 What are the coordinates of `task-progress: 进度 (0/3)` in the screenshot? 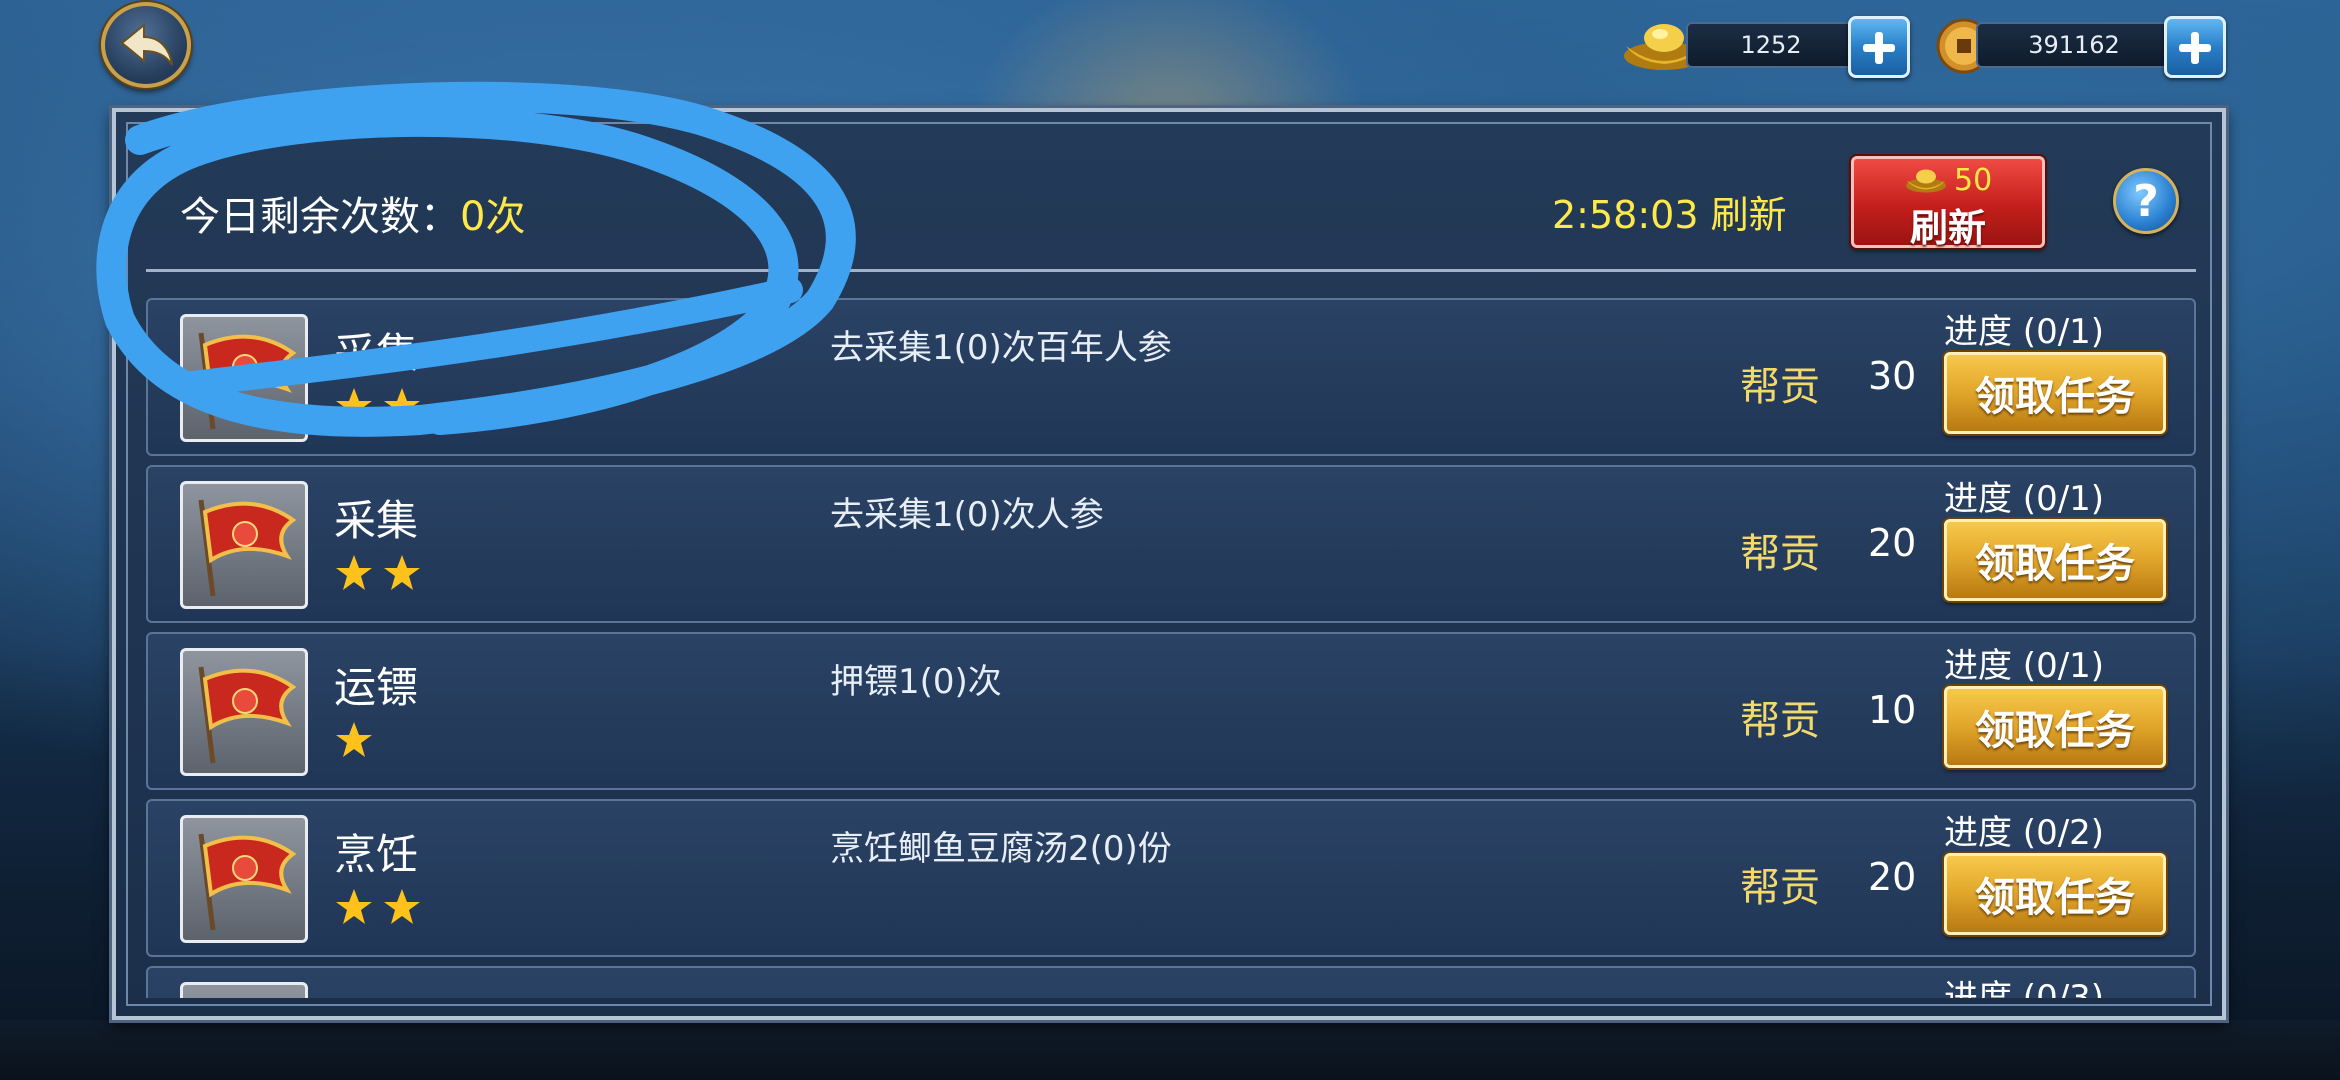 It's located at (2024, 988).